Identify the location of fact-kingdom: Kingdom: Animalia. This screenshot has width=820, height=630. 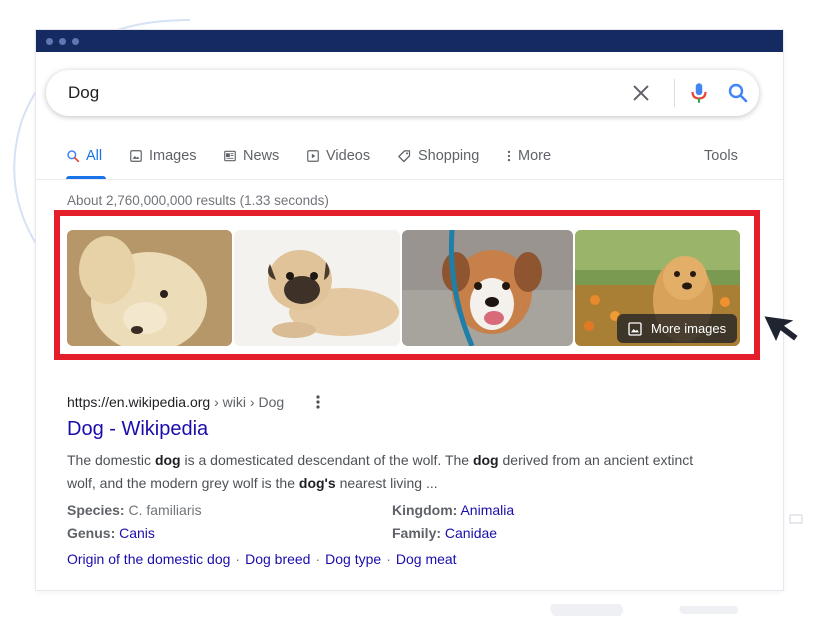
(453, 510).